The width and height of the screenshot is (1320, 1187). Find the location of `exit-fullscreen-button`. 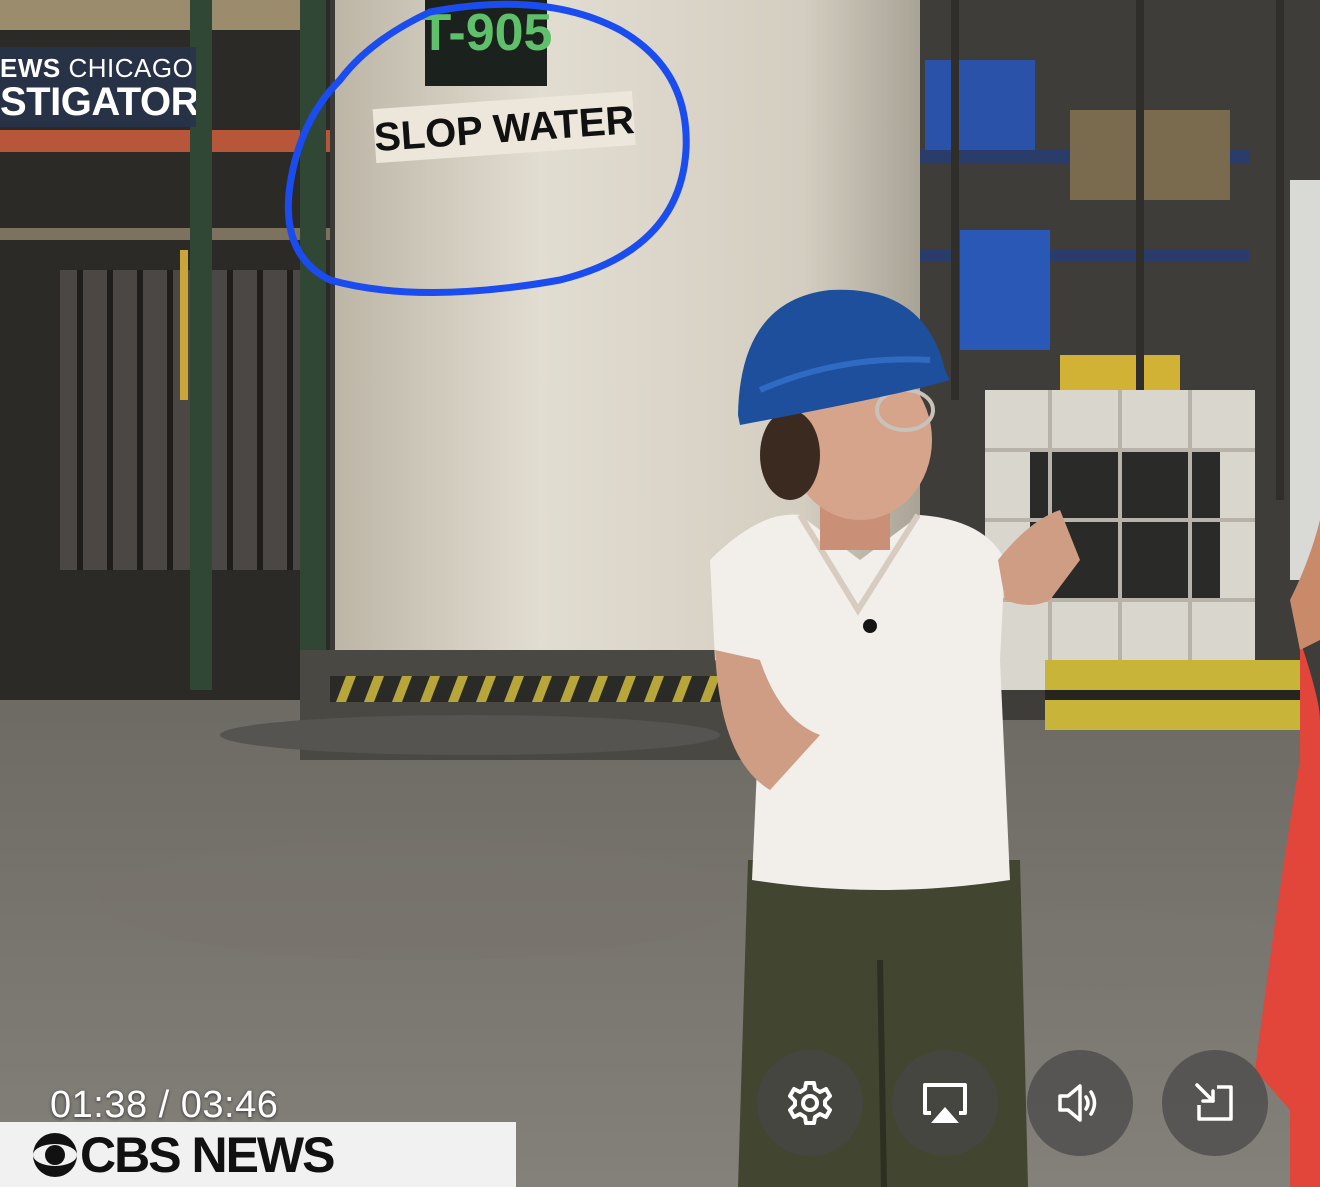

exit-fullscreen-button is located at coordinates (1215, 1103).